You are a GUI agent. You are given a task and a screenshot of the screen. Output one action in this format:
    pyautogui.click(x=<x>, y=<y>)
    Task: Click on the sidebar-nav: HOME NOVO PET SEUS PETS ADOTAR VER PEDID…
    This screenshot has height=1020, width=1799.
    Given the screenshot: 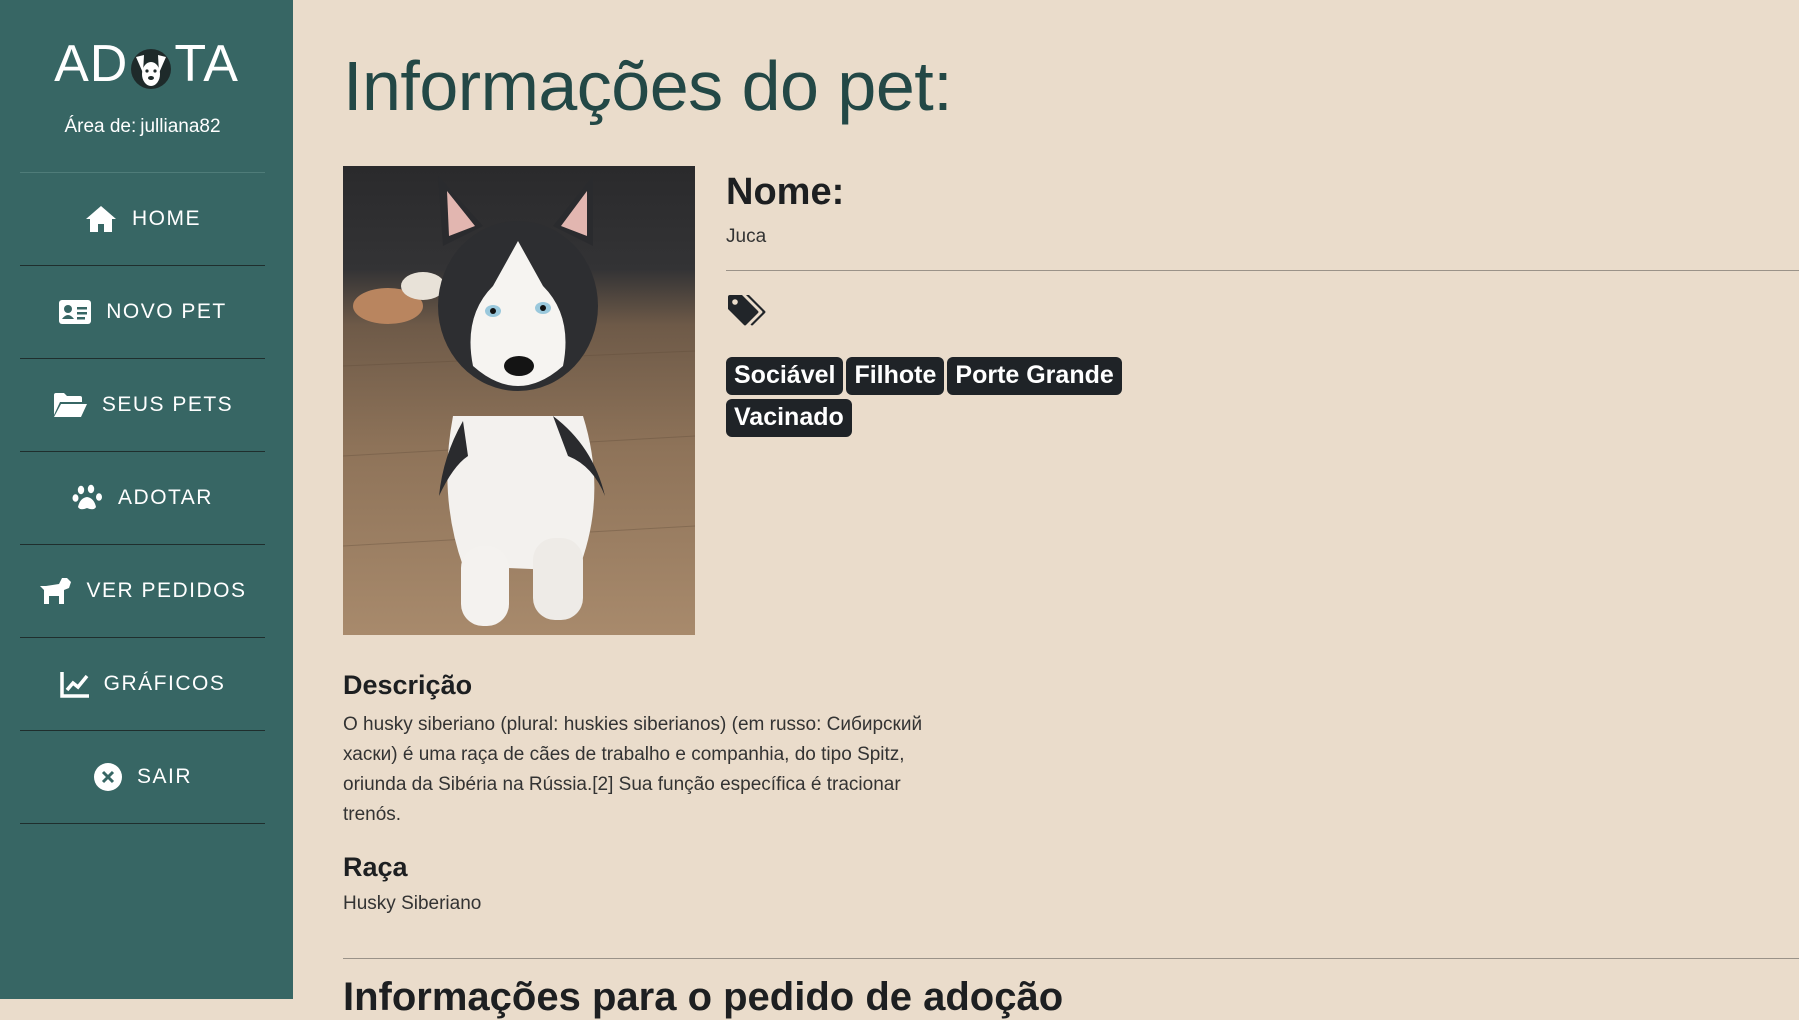 What is the action you would take?
    pyautogui.click(x=142, y=498)
    